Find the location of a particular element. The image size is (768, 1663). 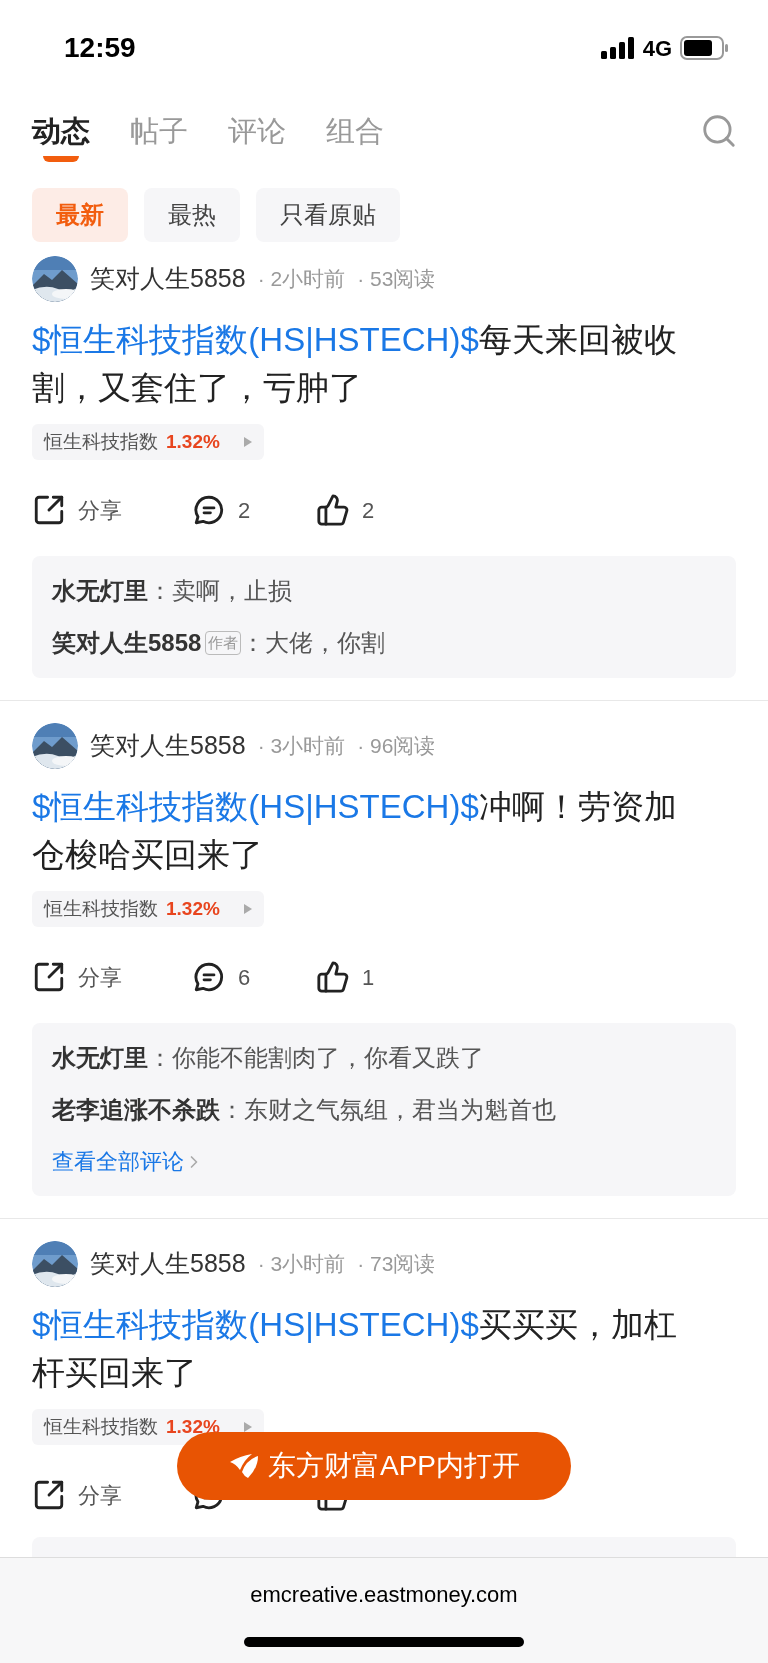

status-time: 12:59 is located at coordinates (100, 48).